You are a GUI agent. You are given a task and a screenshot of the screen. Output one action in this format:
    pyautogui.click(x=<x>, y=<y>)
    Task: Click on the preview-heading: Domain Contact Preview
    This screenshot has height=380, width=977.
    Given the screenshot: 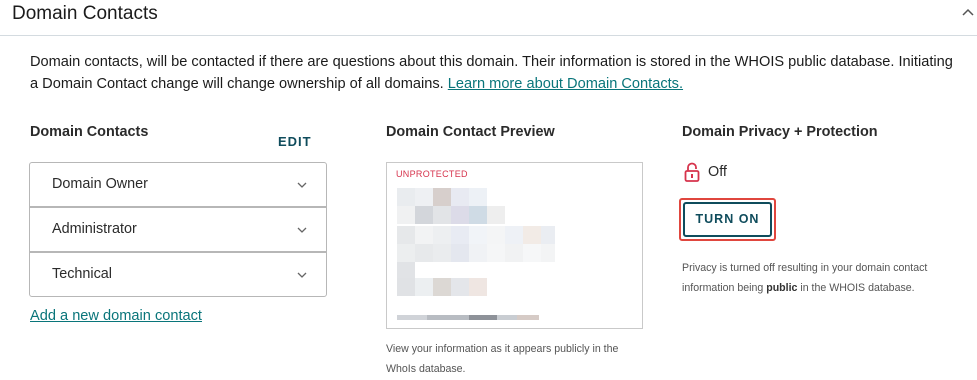 What is the action you would take?
    pyautogui.click(x=470, y=132)
    